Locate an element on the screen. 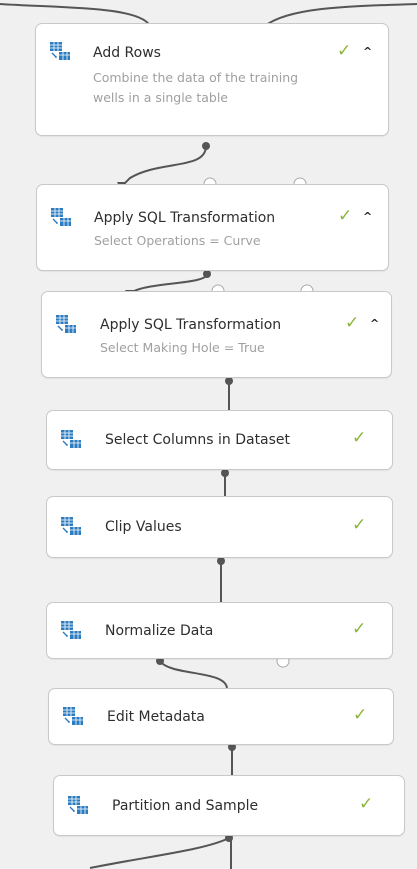 The height and width of the screenshot is (869, 417). module-select-columns: Select Columns in Dataset ✓ is located at coordinates (219, 440).